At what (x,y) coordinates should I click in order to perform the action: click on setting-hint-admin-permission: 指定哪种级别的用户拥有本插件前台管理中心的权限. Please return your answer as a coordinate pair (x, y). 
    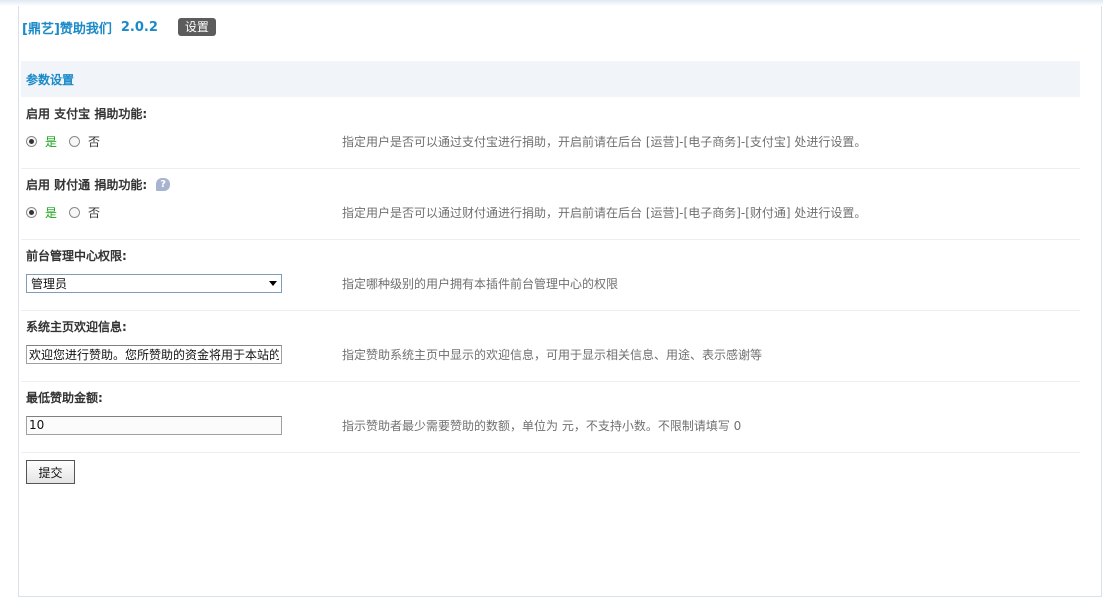
    Looking at the image, I should click on (480, 284).